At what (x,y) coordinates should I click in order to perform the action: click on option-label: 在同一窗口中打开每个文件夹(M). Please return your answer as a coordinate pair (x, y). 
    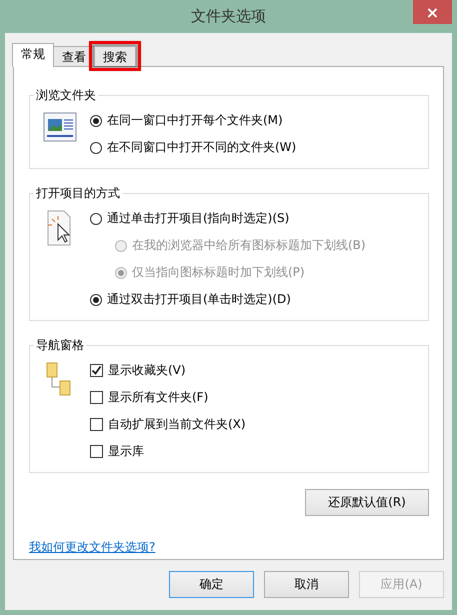
    Looking at the image, I should click on (195, 120).